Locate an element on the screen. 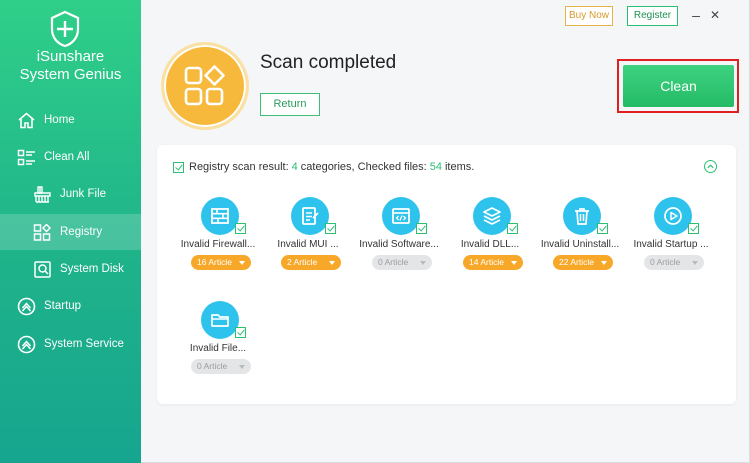 This screenshot has width=750, height=463. article-count: 22 Article is located at coordinates (576, 262).